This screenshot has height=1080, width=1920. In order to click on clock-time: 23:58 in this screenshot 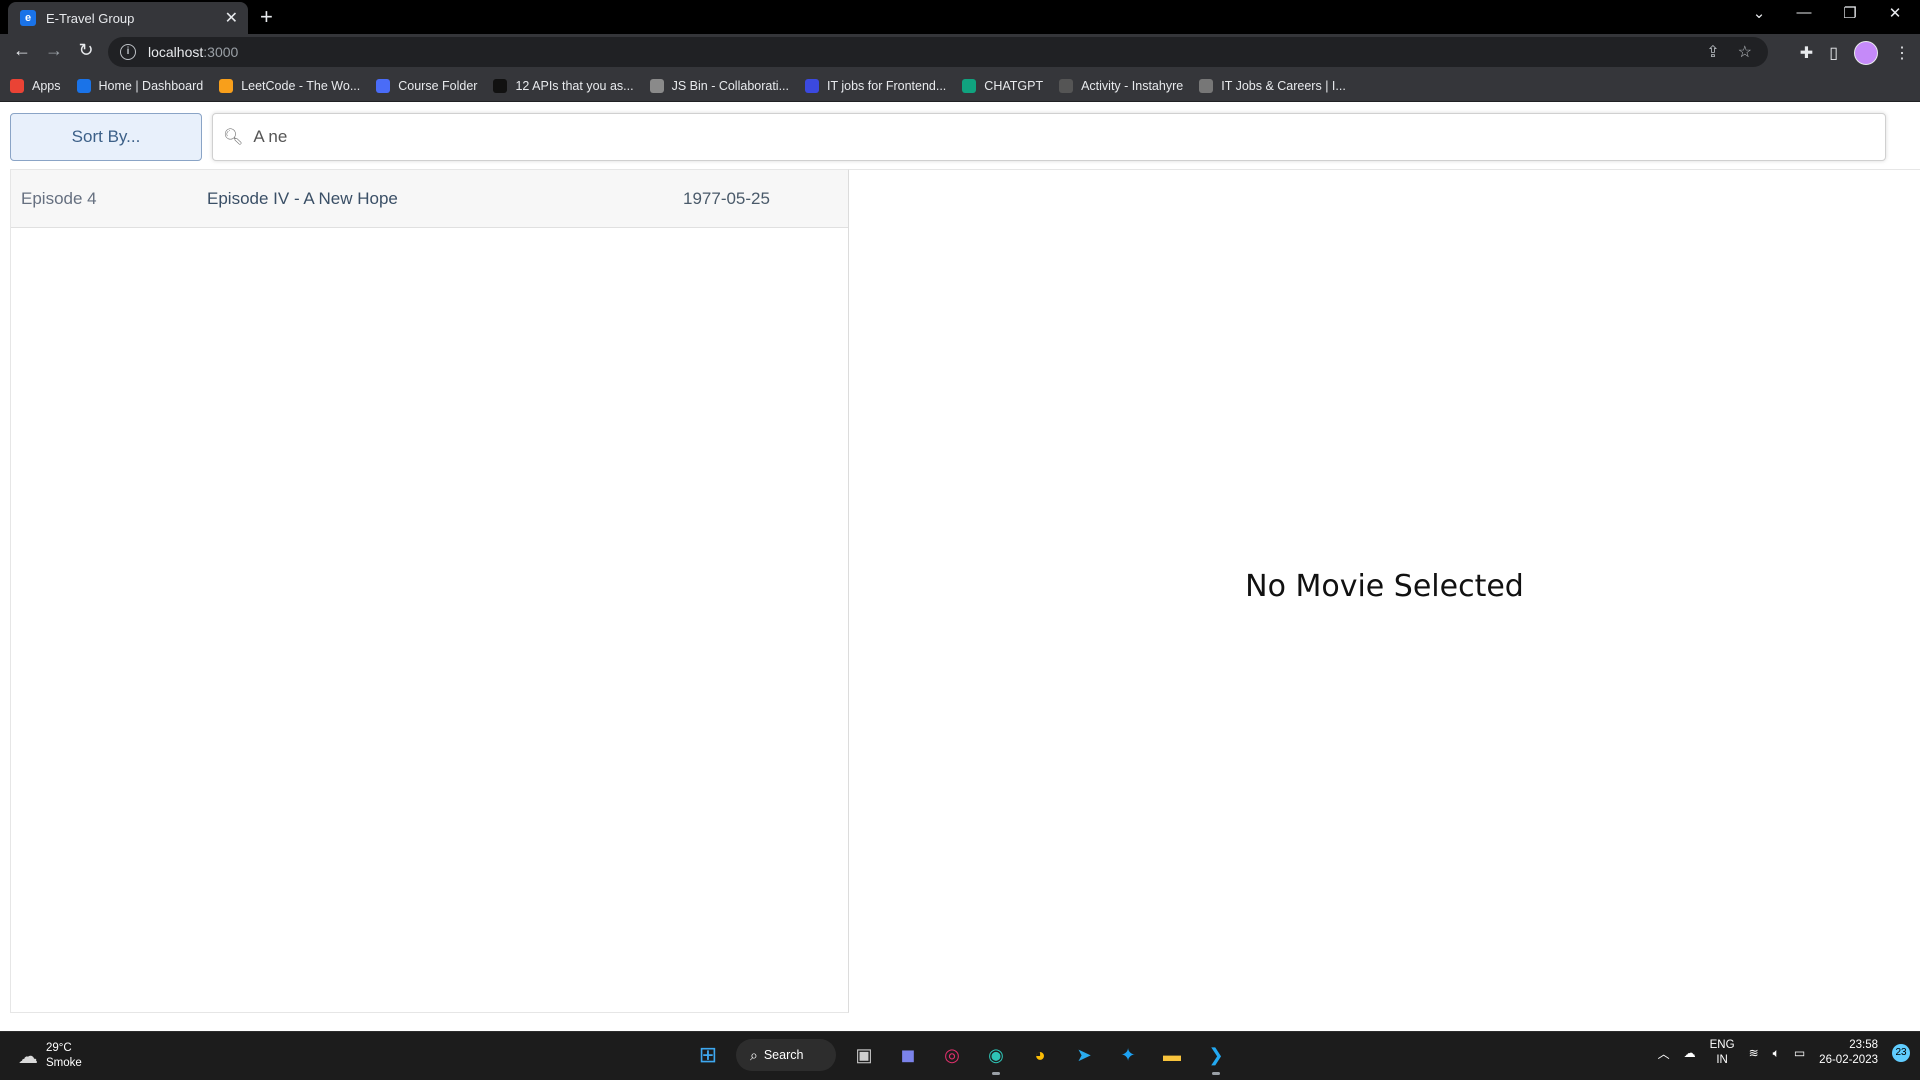, I will do `click(1863, 1045)`.